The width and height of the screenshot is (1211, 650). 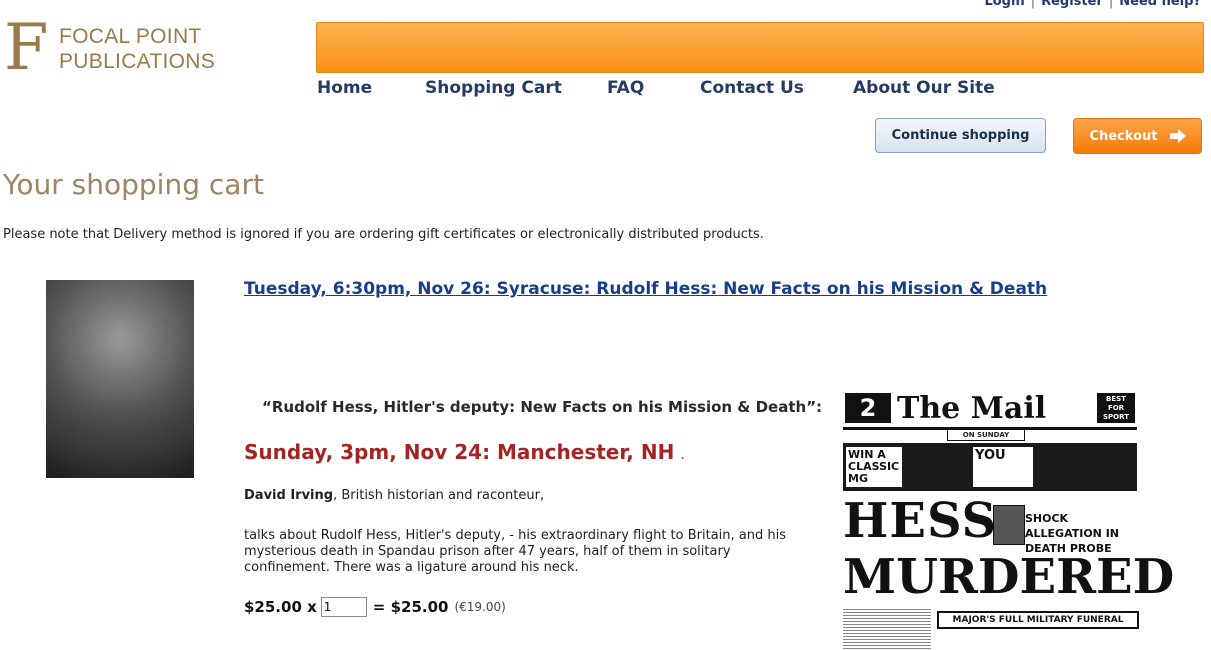 I want to click on line-total-eur: (€19.00), so click(x=480, y=607).